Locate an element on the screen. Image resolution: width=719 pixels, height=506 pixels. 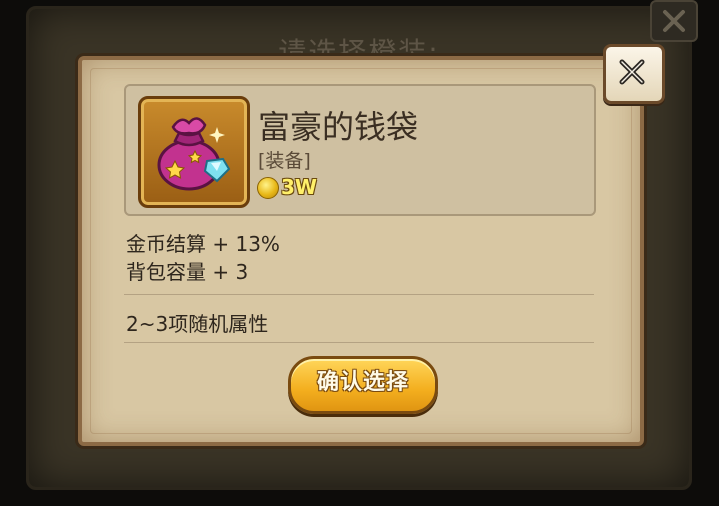
coin-icon is located at coordinates (268, 188).